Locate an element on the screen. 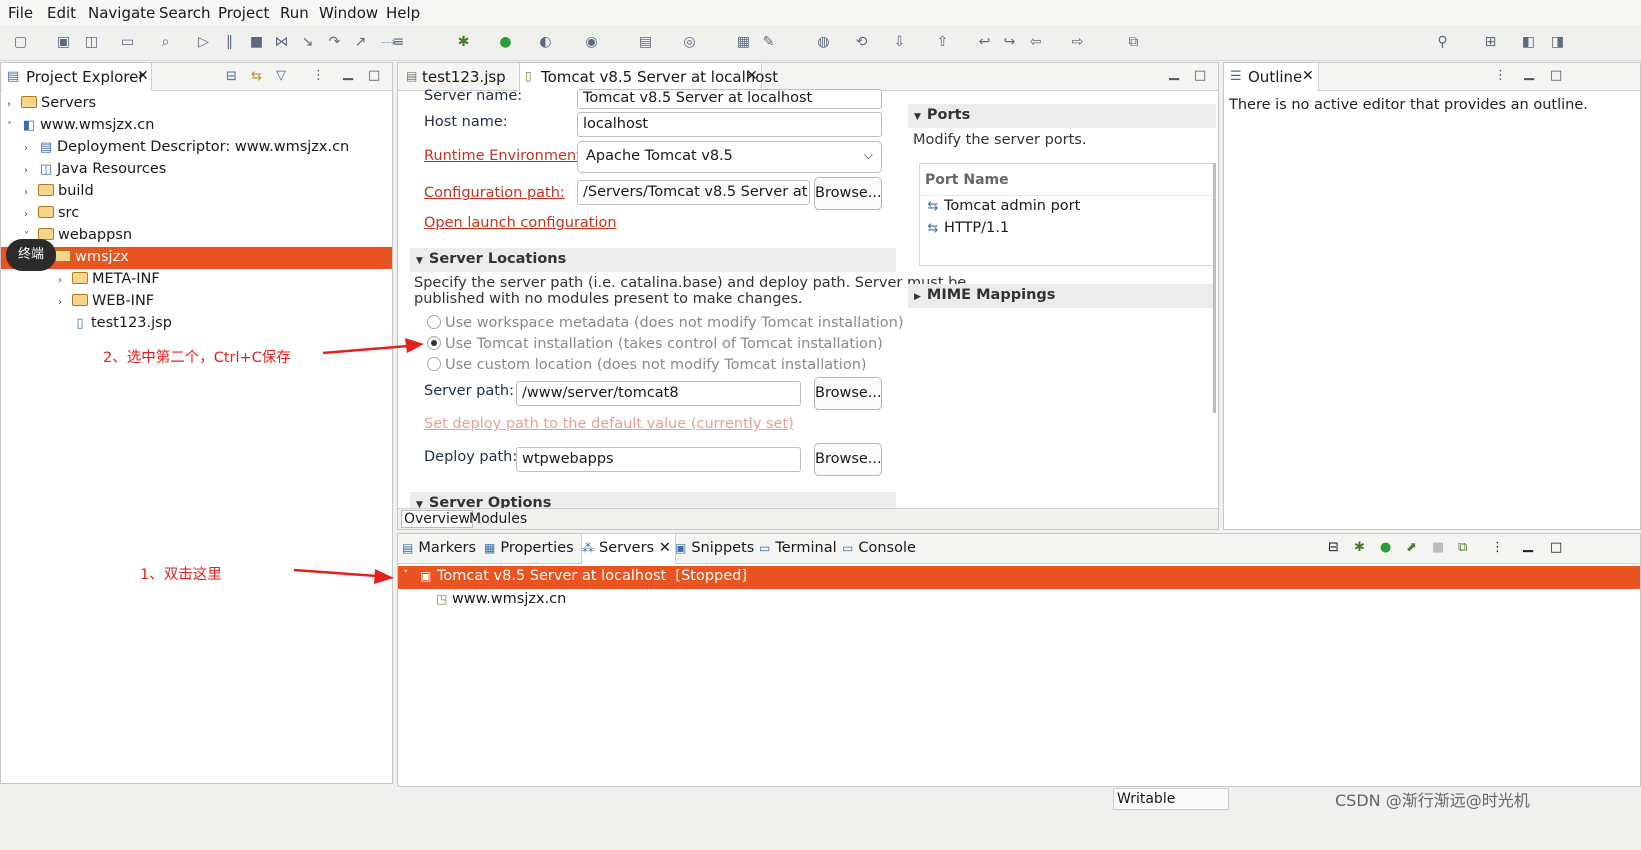  tab-overview: Overview is located at coordinates (437, 519).